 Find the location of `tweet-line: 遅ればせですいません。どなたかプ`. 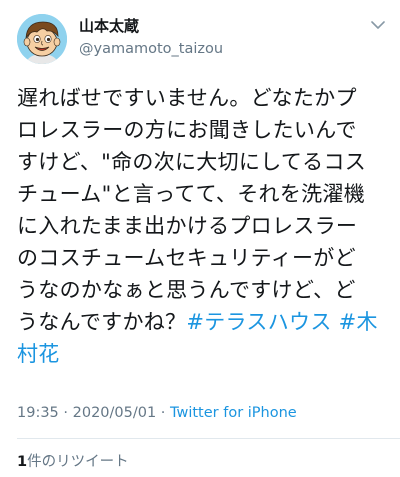

tweet-line: 遅ればせですいません。どなたかプ is located at coordinates (187, 98).